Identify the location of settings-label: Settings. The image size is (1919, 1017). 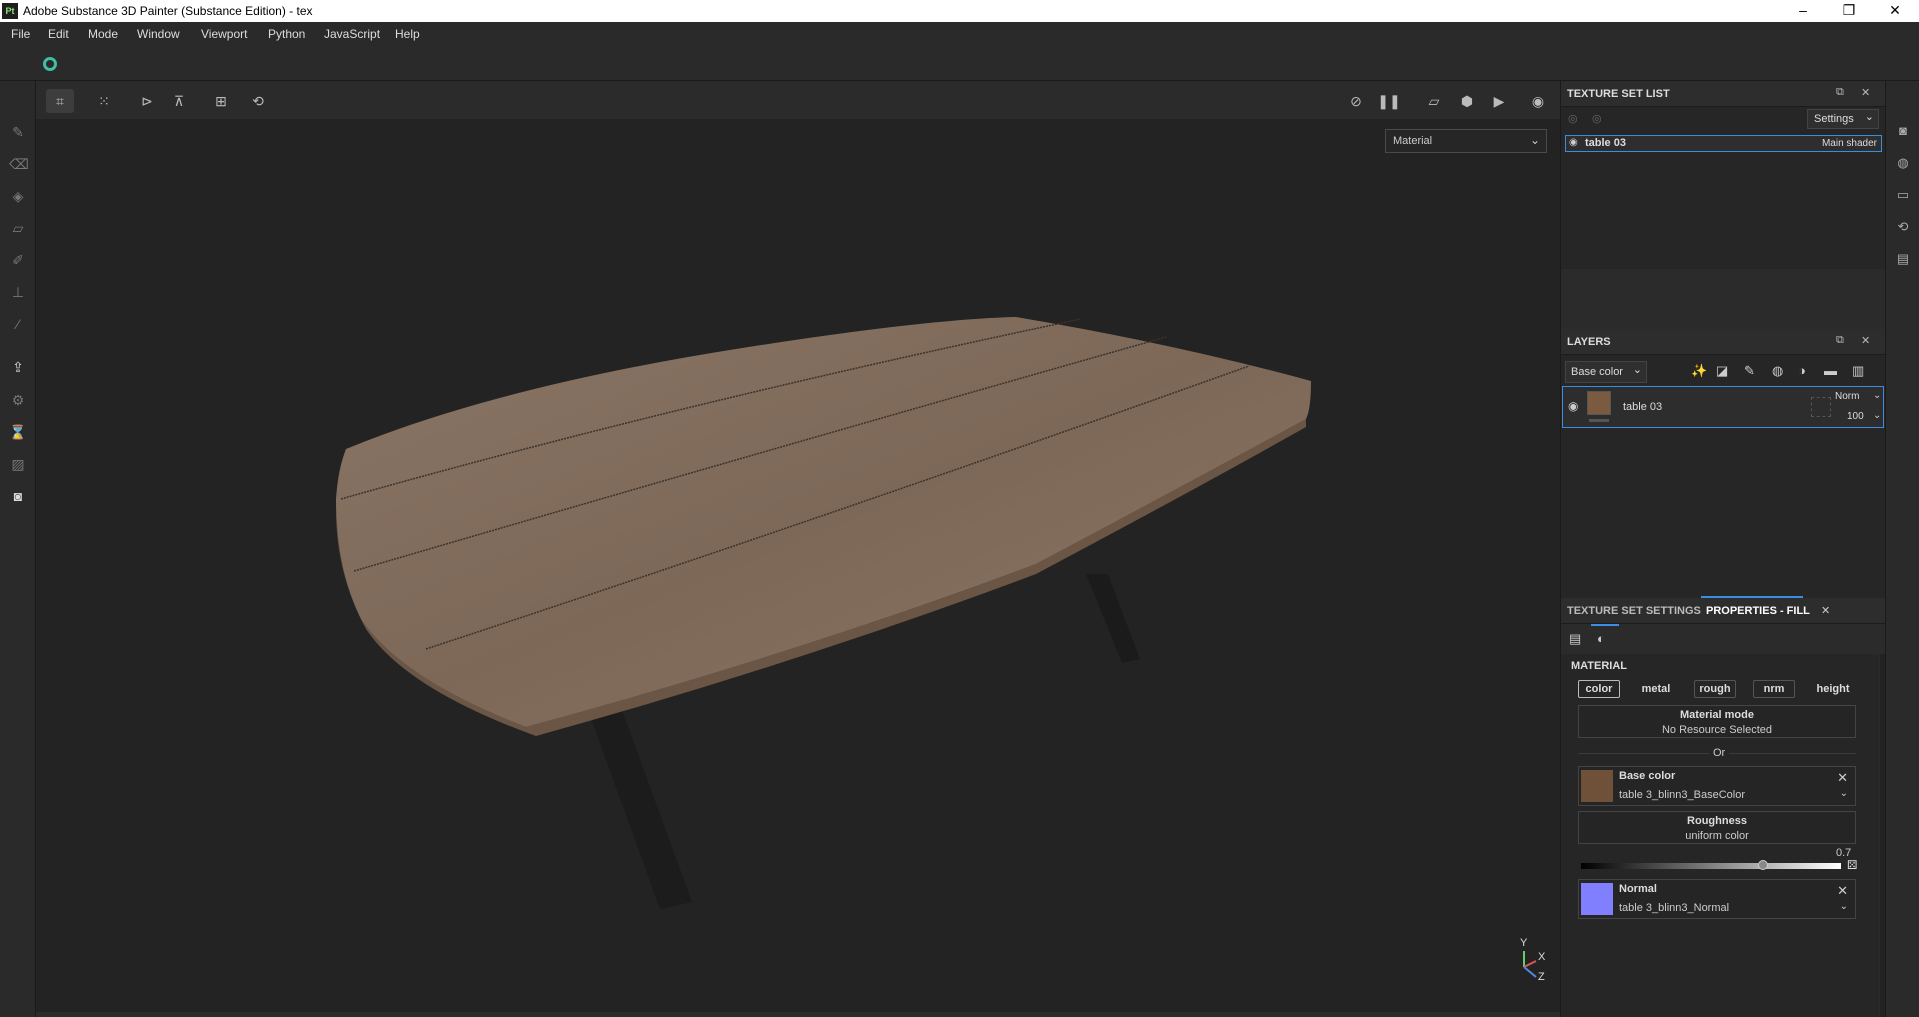
(1834, 119).